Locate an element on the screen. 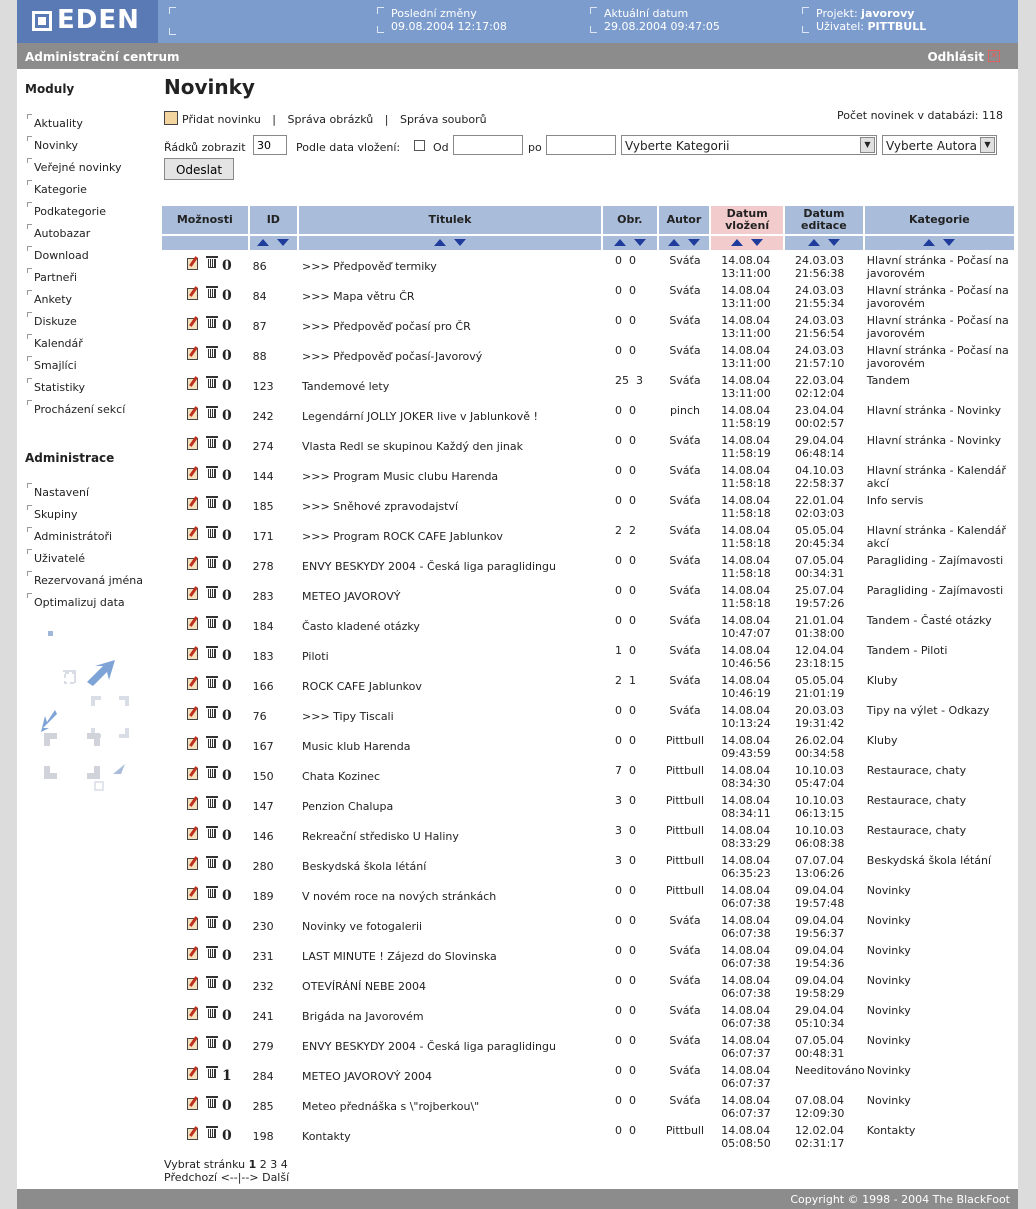 This screenshot has height=1209, width=1036. sidebar-item-podkategorie: Podkategorie is located at coordinates (66, 210).